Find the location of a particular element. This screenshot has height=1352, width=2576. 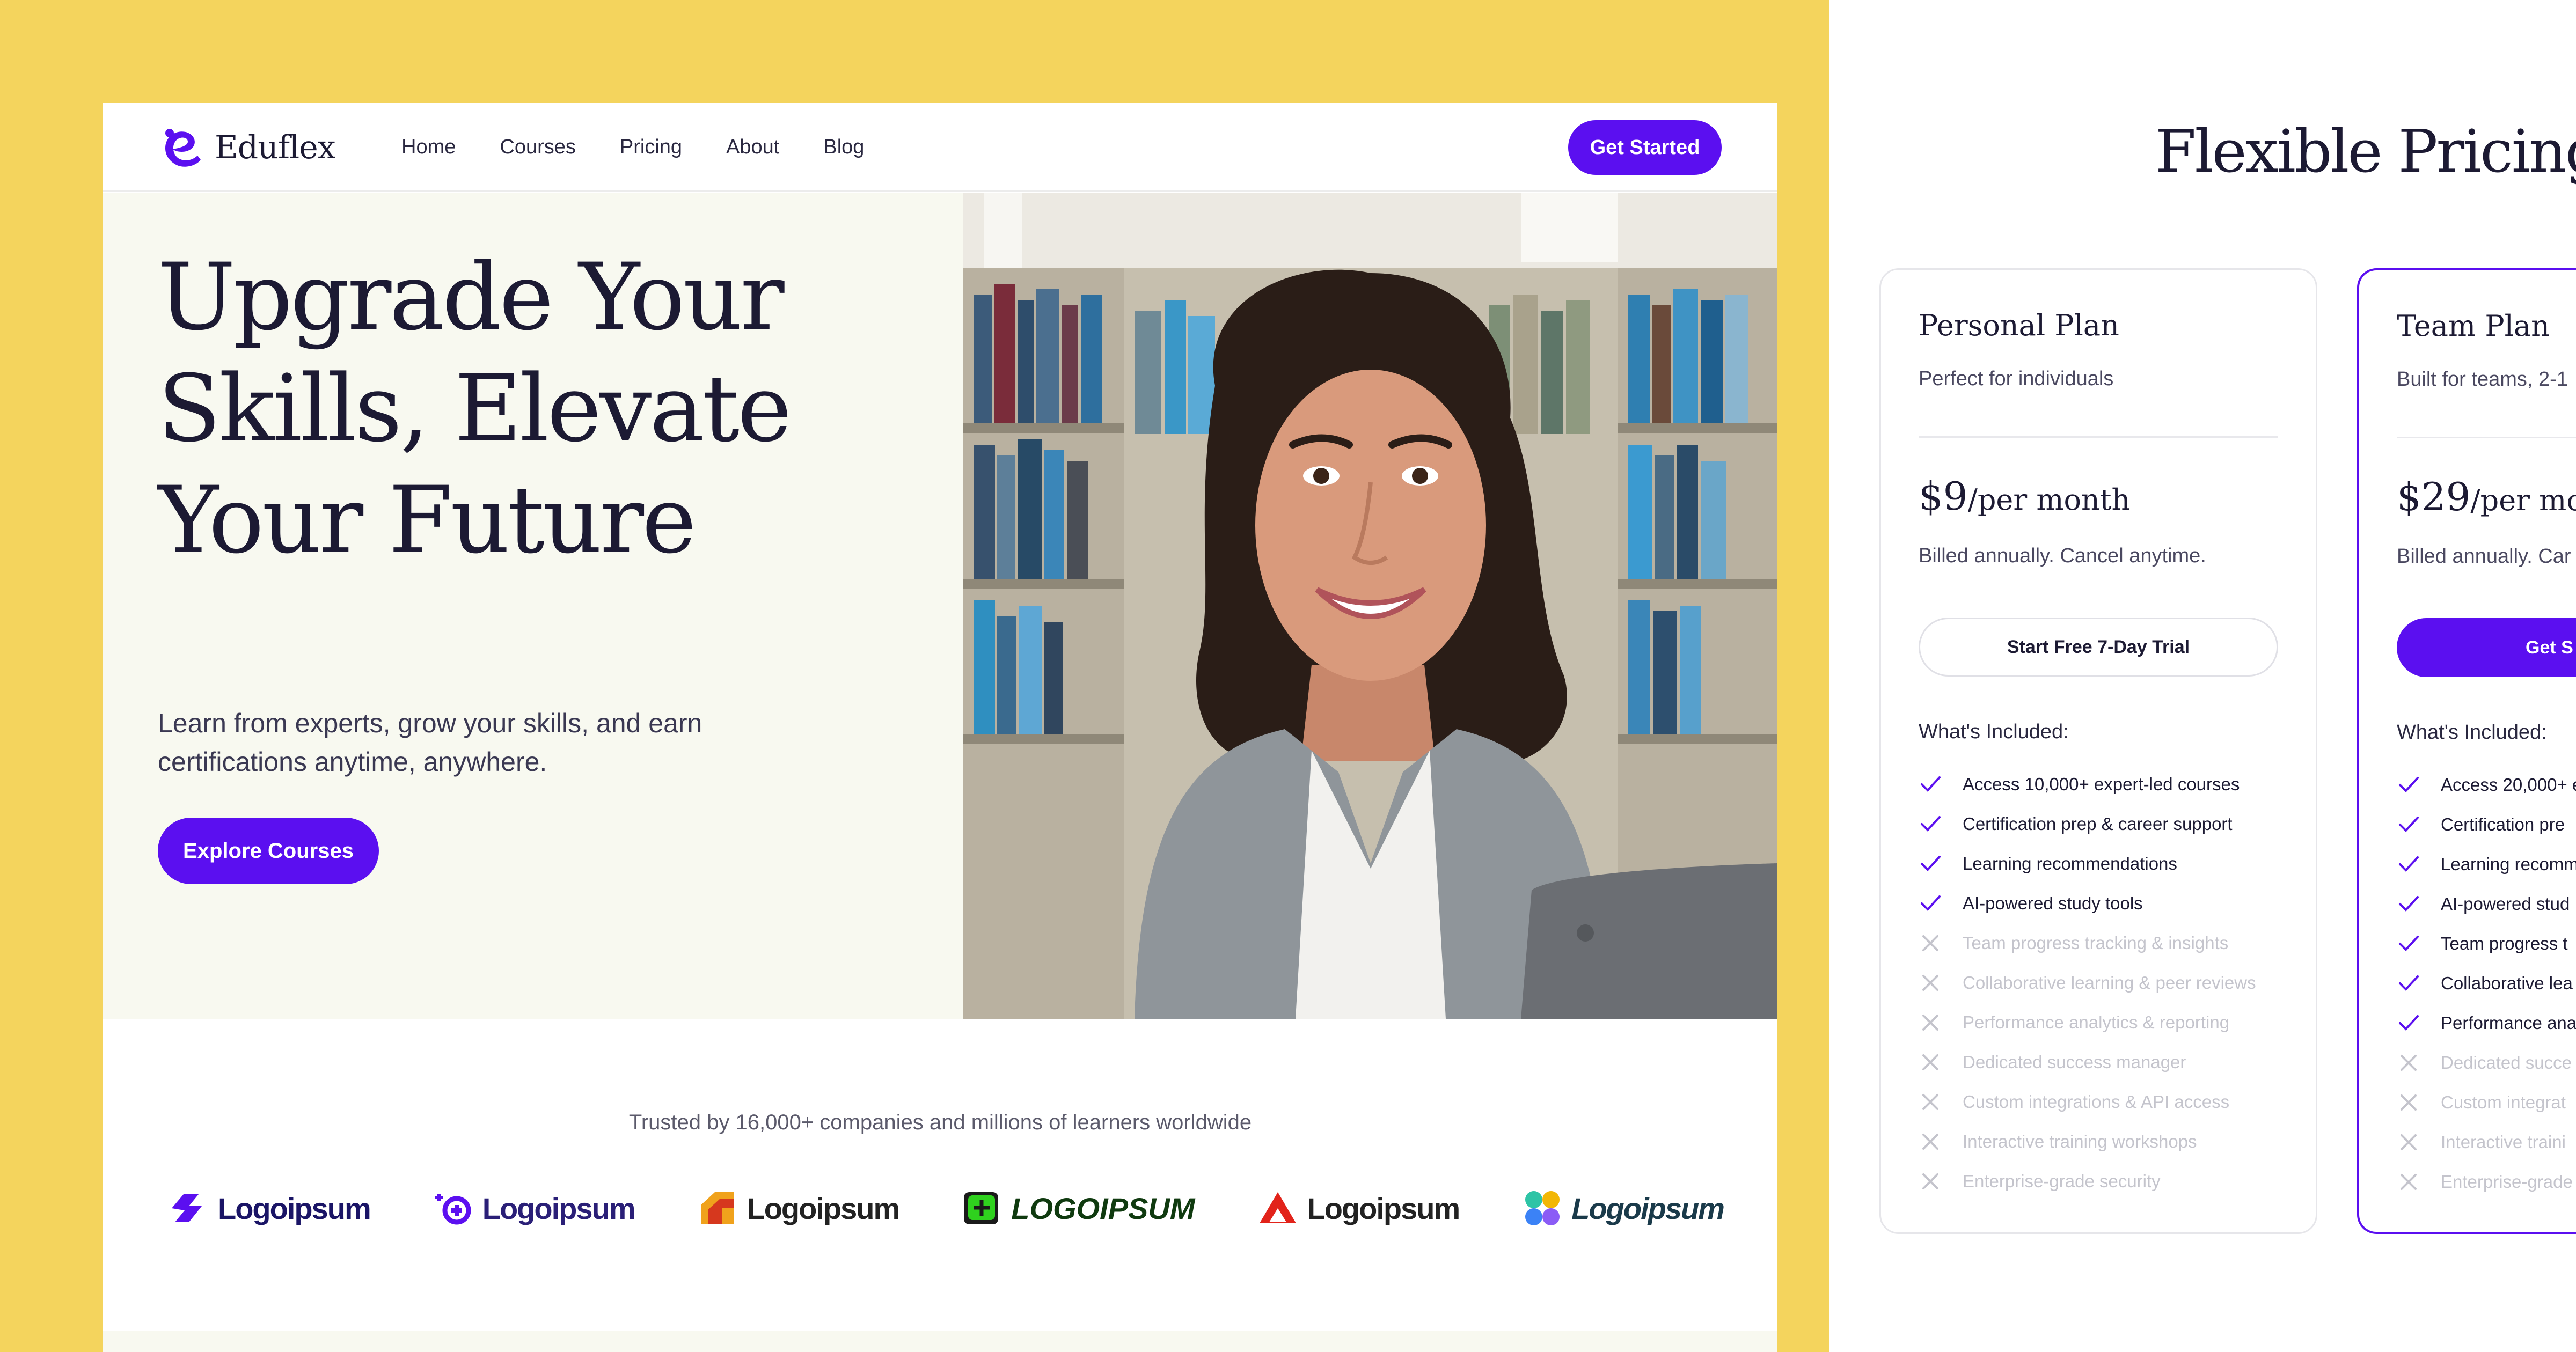

feature-item: Interactive traini is located at coordinates (2486, 1142).